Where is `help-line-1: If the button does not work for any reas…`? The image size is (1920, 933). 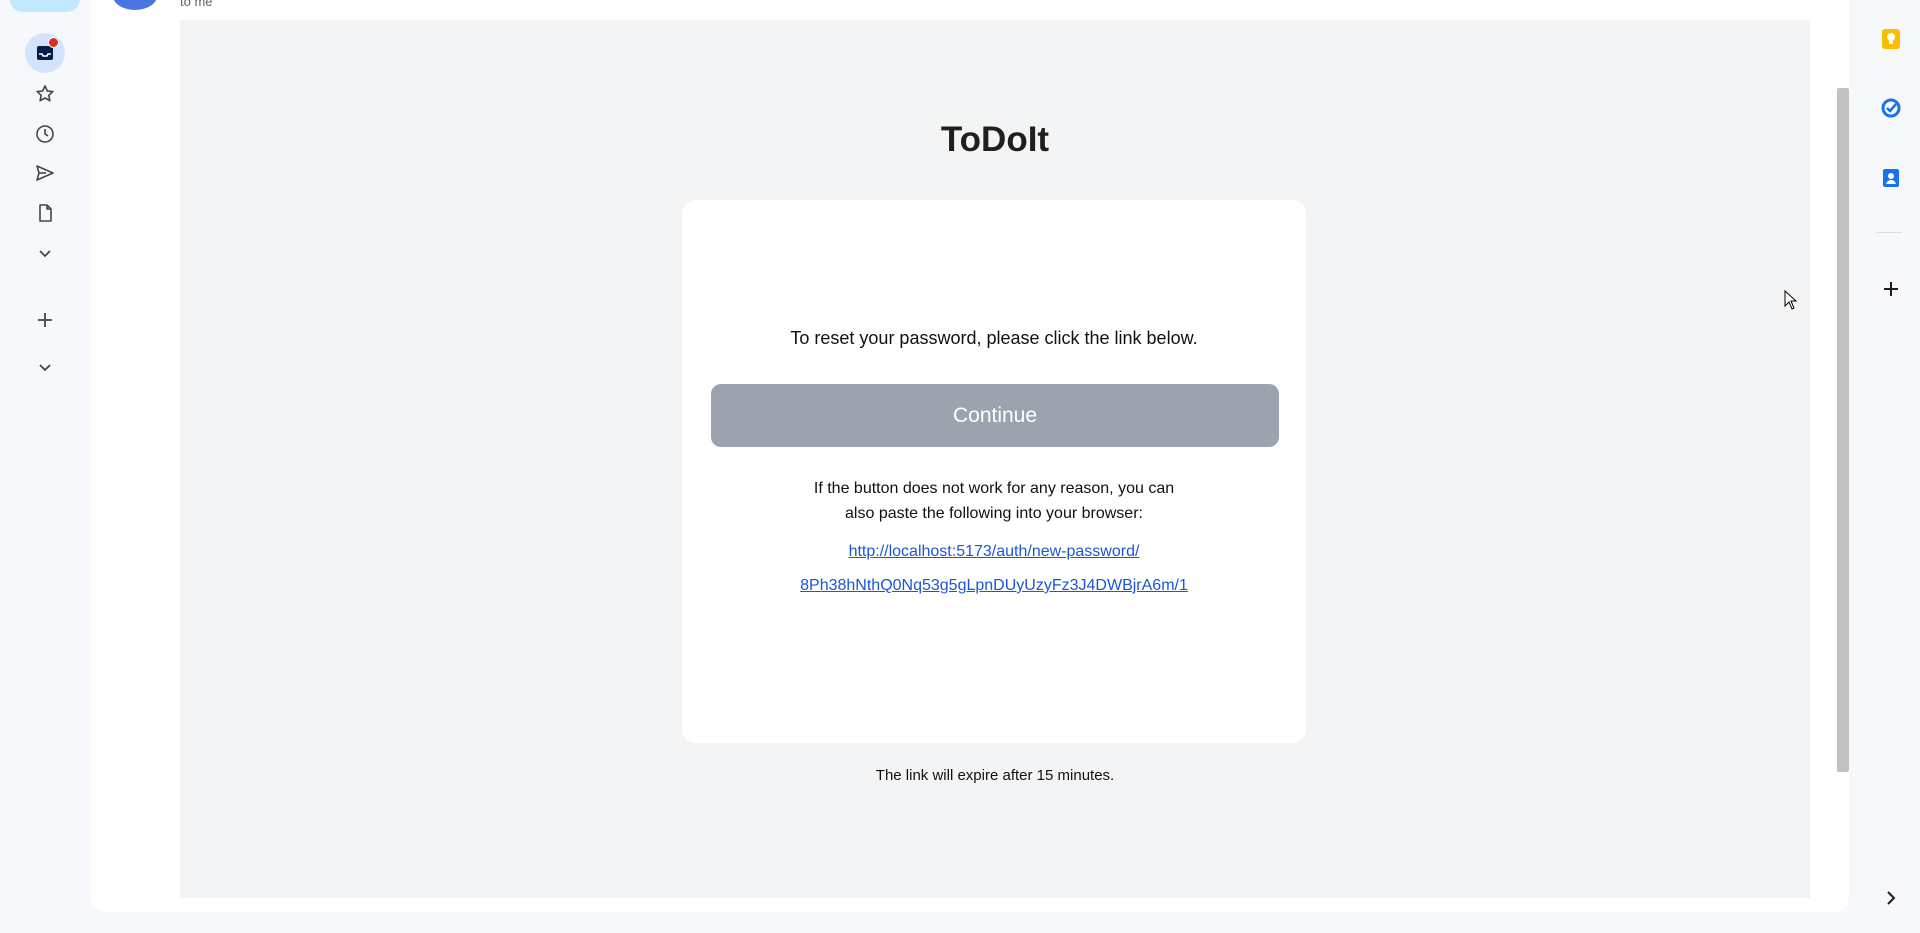
help-line-1: If the button does not work for any reas… is located at coordinates (994, 488).